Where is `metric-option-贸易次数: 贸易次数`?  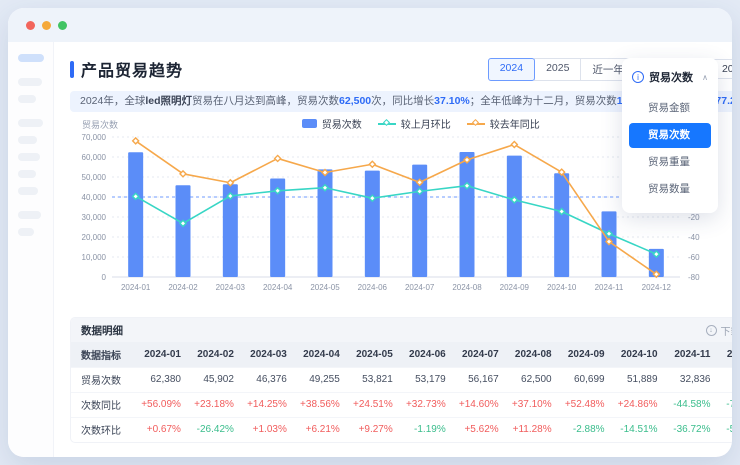
metric-option-贸易次数: 贸易次数 is located at coordinates (670, 135).